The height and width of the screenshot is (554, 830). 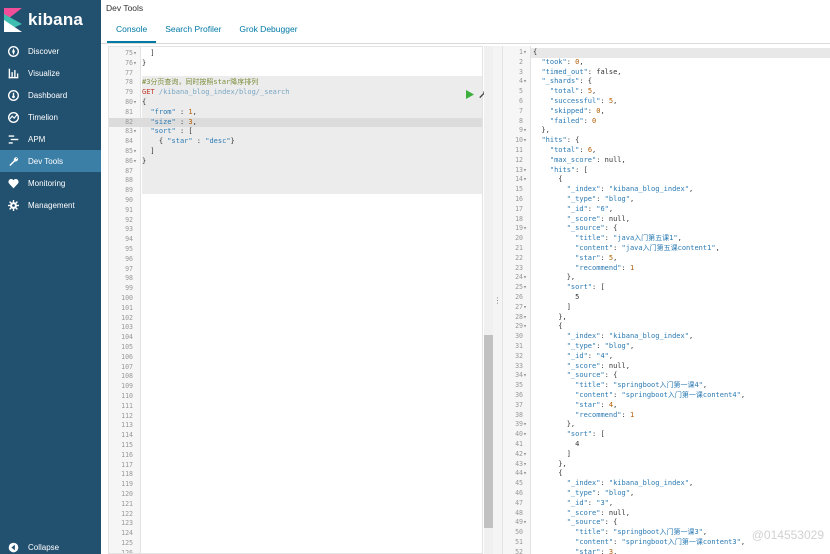 I want to click on line-number: 38, so click(x=521, y=414).